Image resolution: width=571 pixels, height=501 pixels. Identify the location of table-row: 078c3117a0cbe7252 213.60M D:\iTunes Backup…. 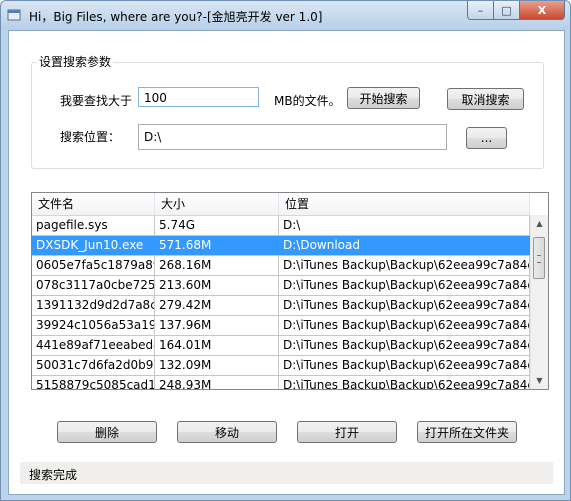
(281, 286).